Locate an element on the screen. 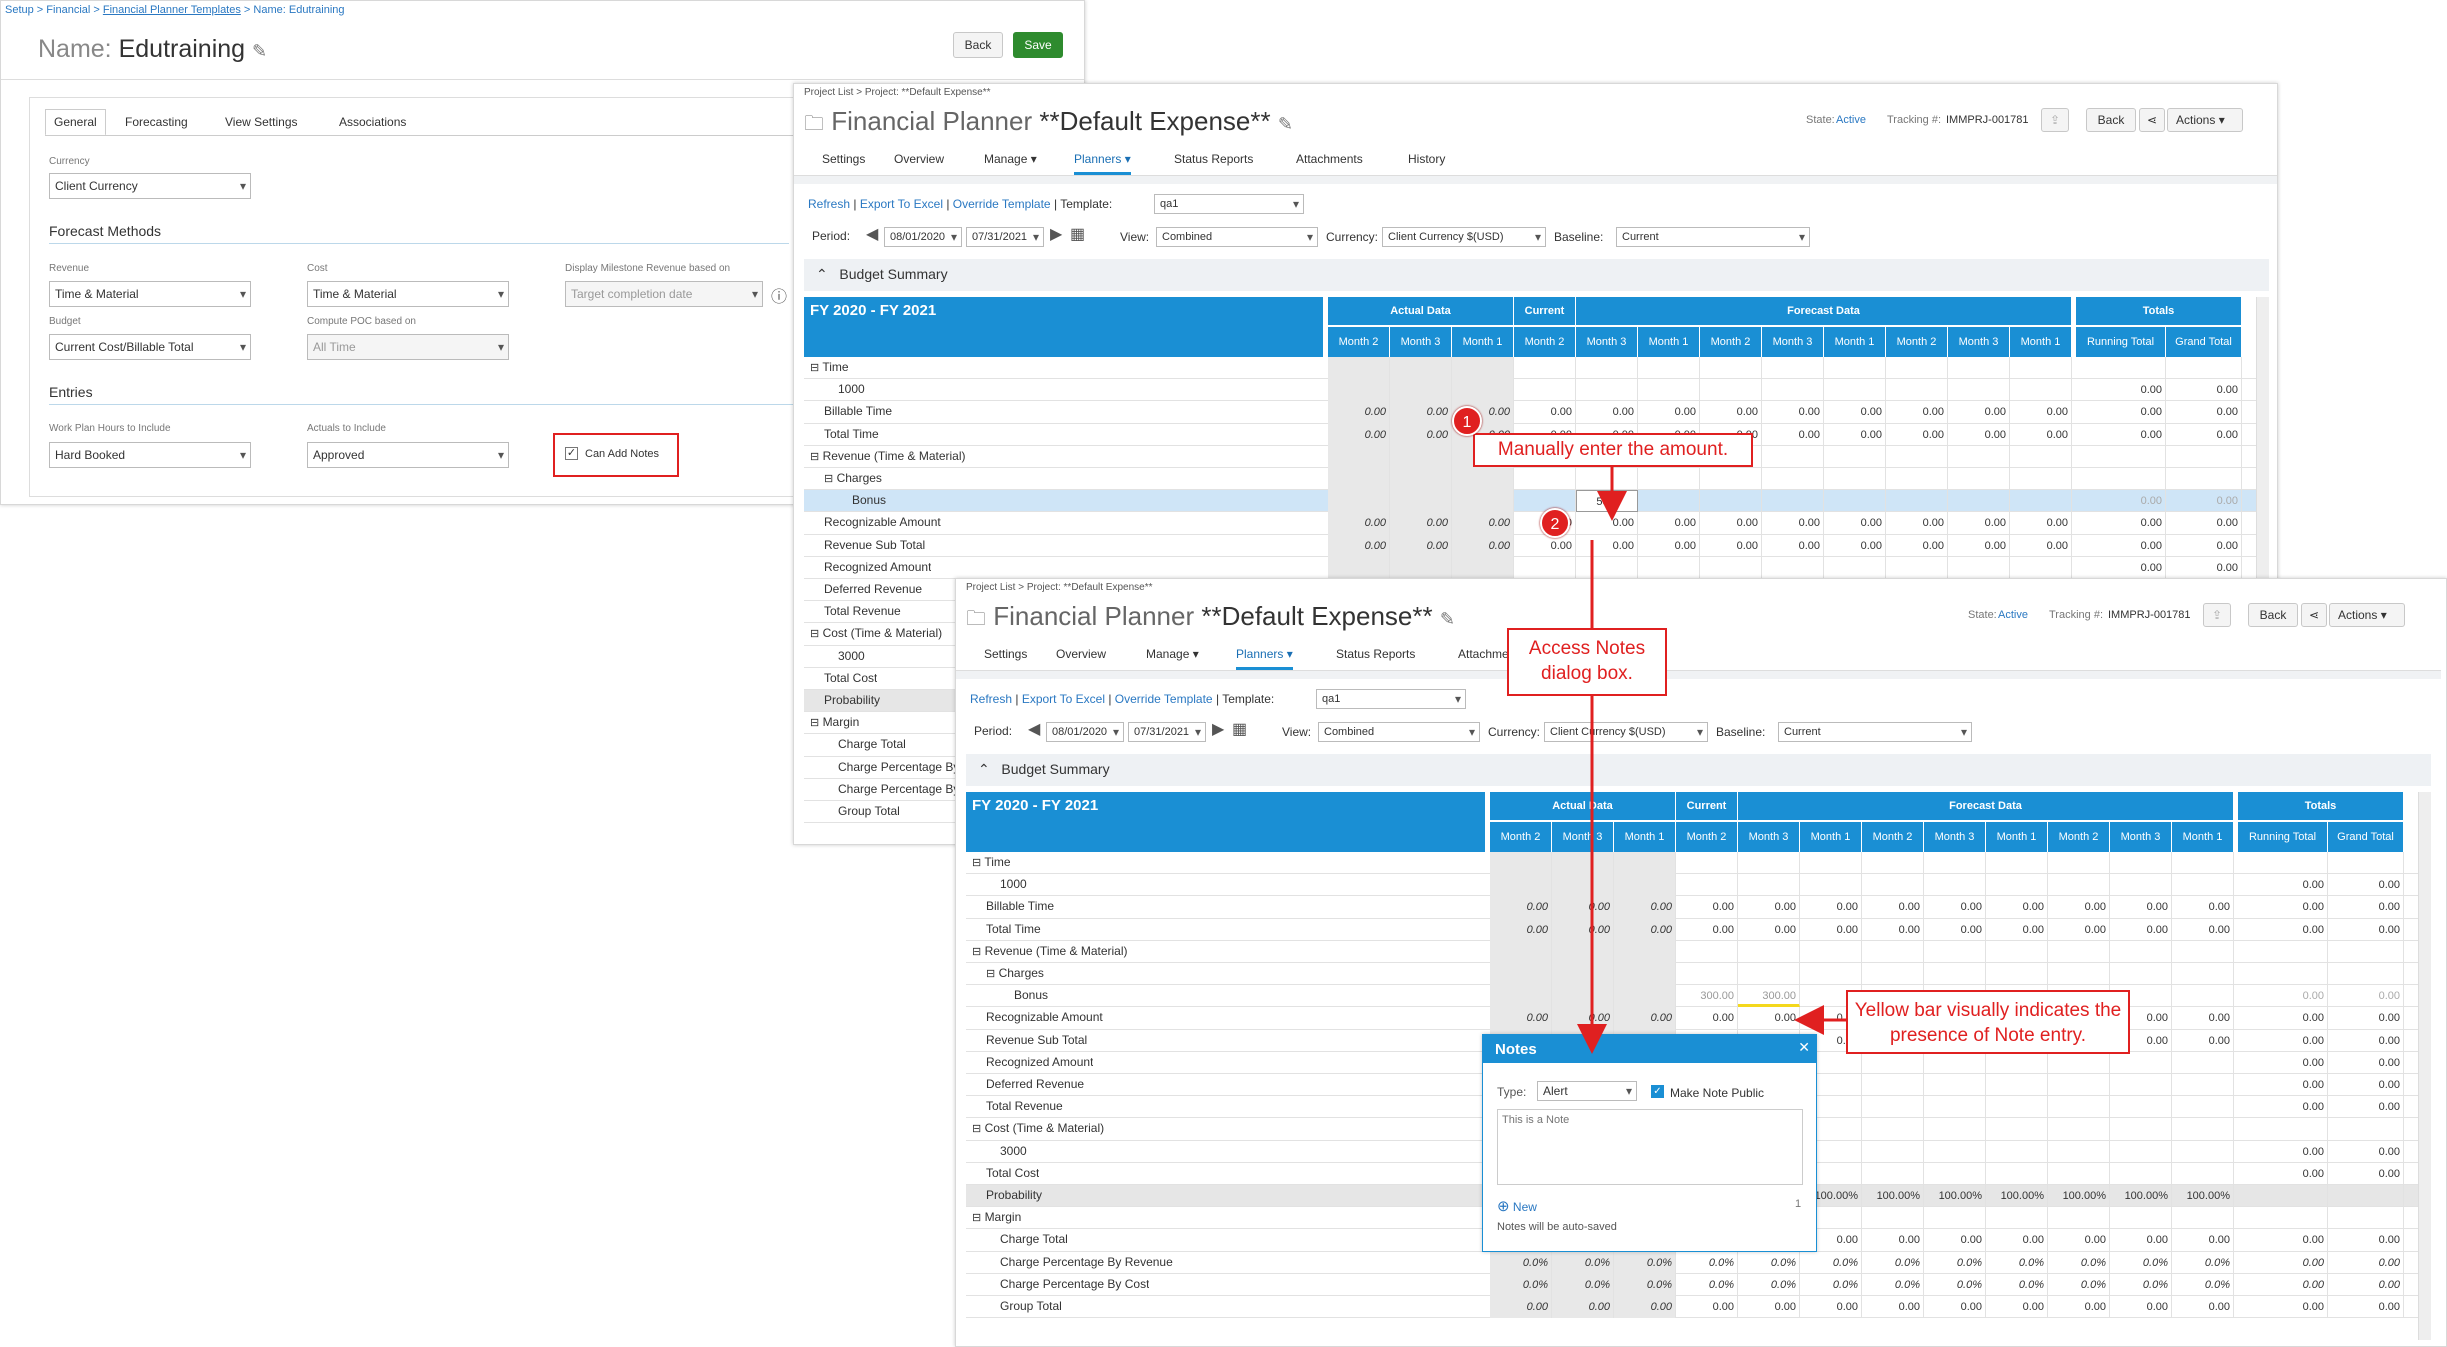 The image size is (2447, 1347). close-icon: ✕ is located at coordinates (1804, 1047).